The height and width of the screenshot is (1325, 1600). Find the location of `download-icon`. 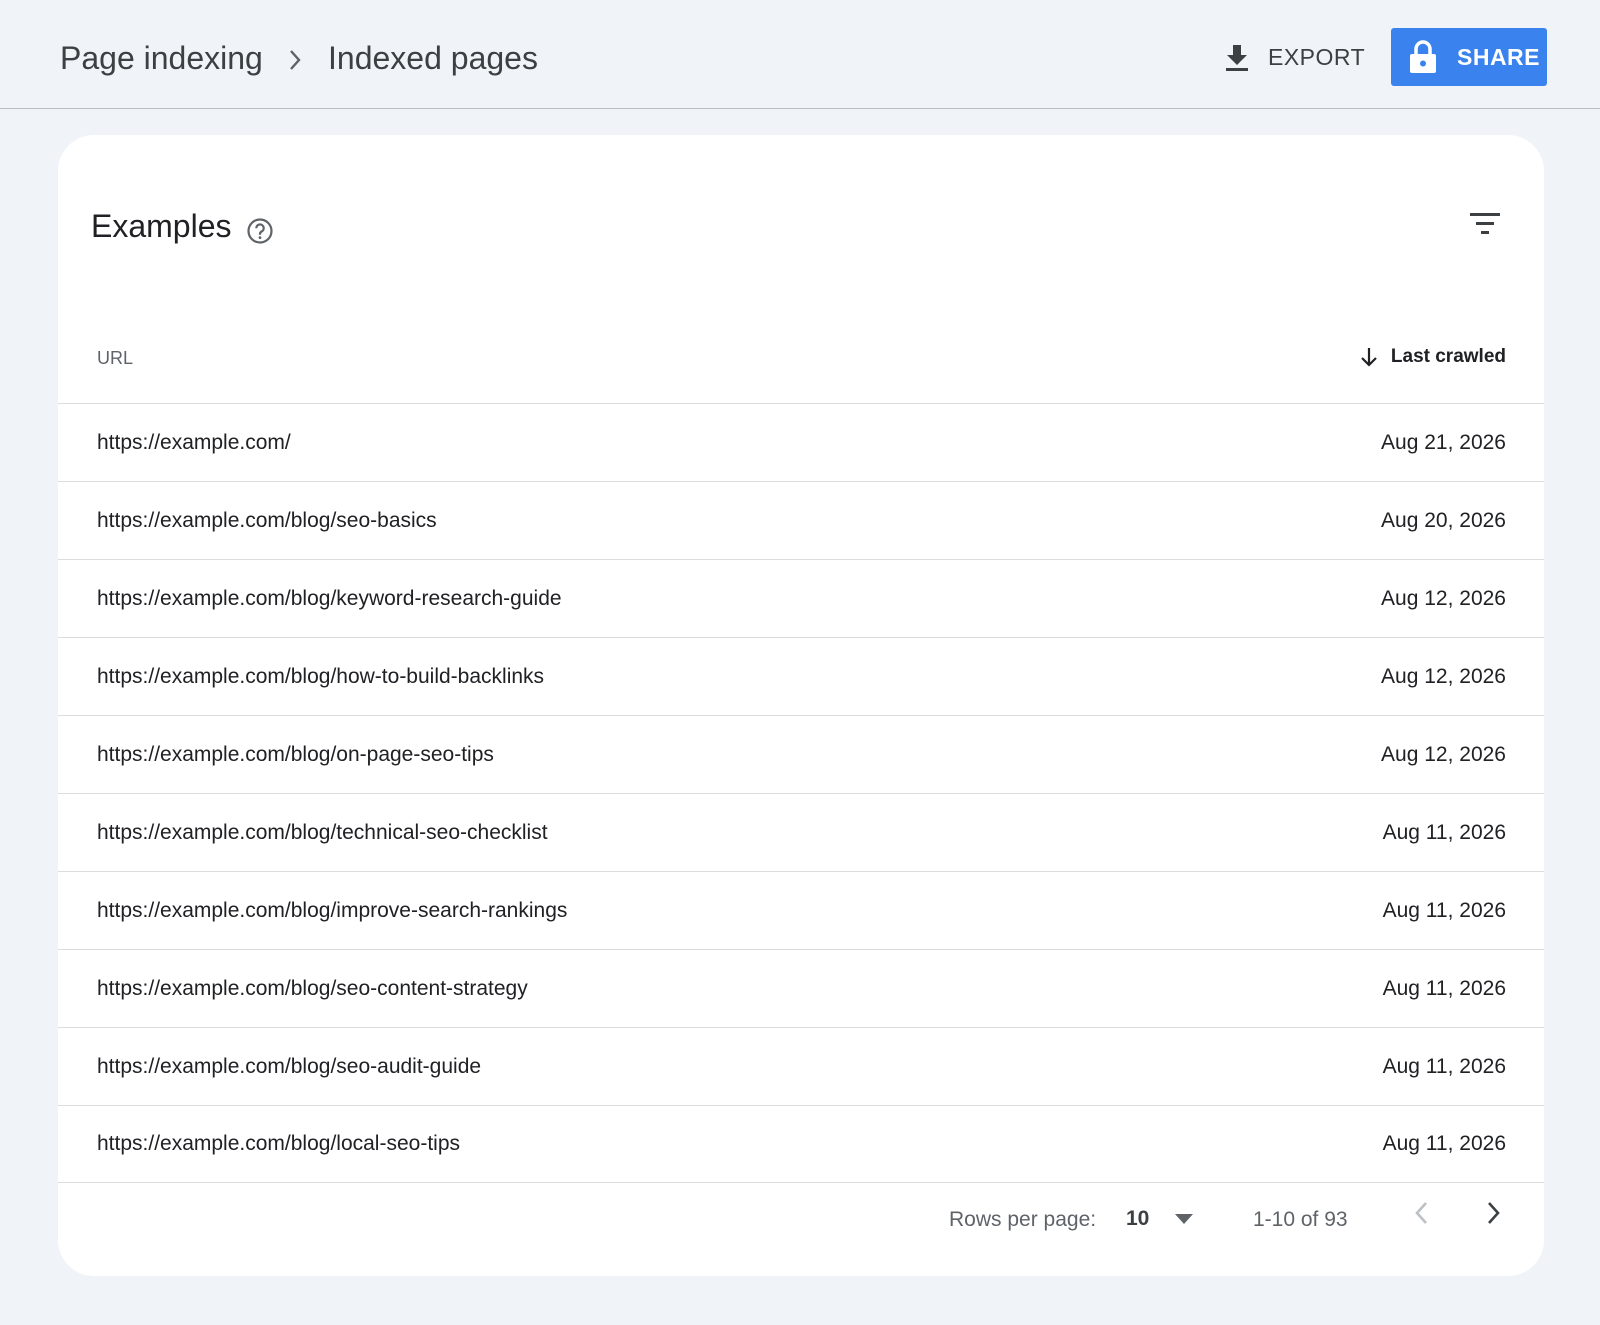

download-icon is located at coordinates (1237, 58).